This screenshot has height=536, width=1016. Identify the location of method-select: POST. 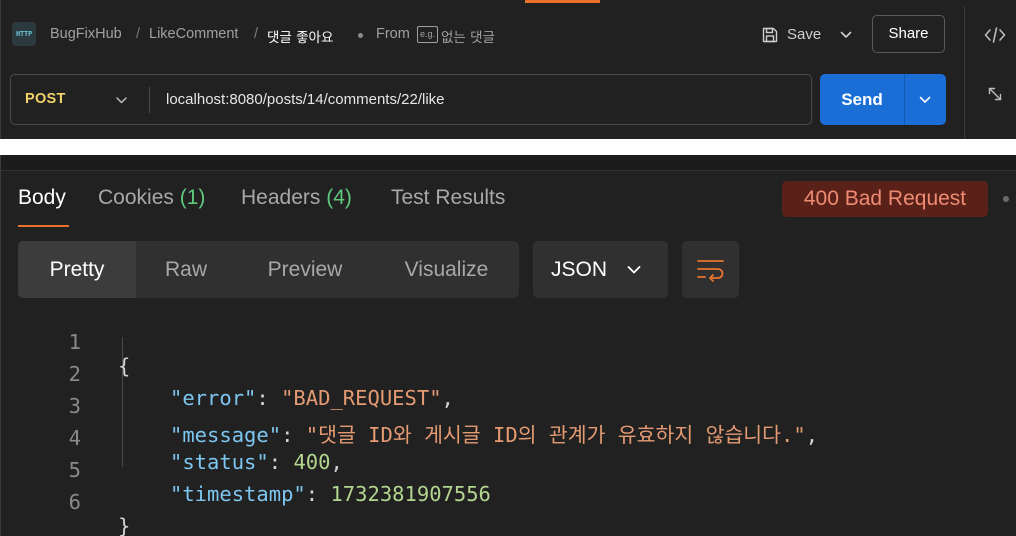
(45, 99).